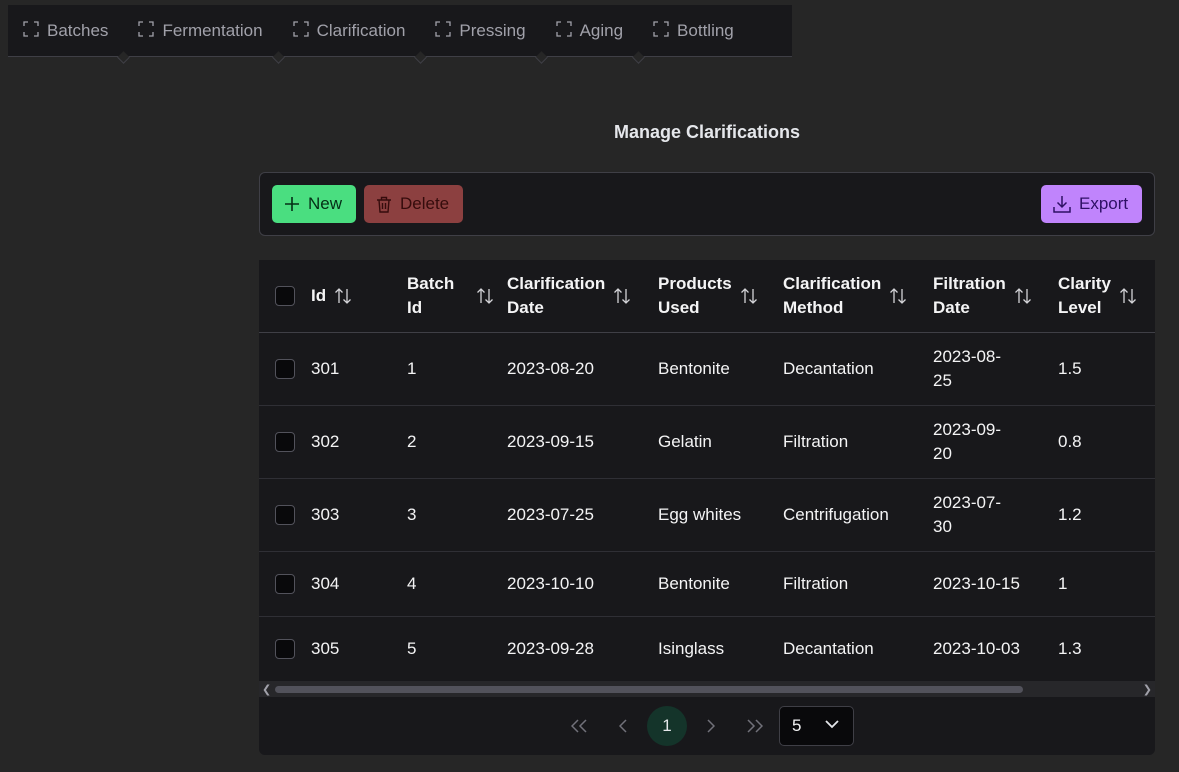 The height and width of the screenshot is (772, 1179). Describe the element at coordinates (412, 368) in the screenshot. I see `cell-batch-id: 1` at that location.